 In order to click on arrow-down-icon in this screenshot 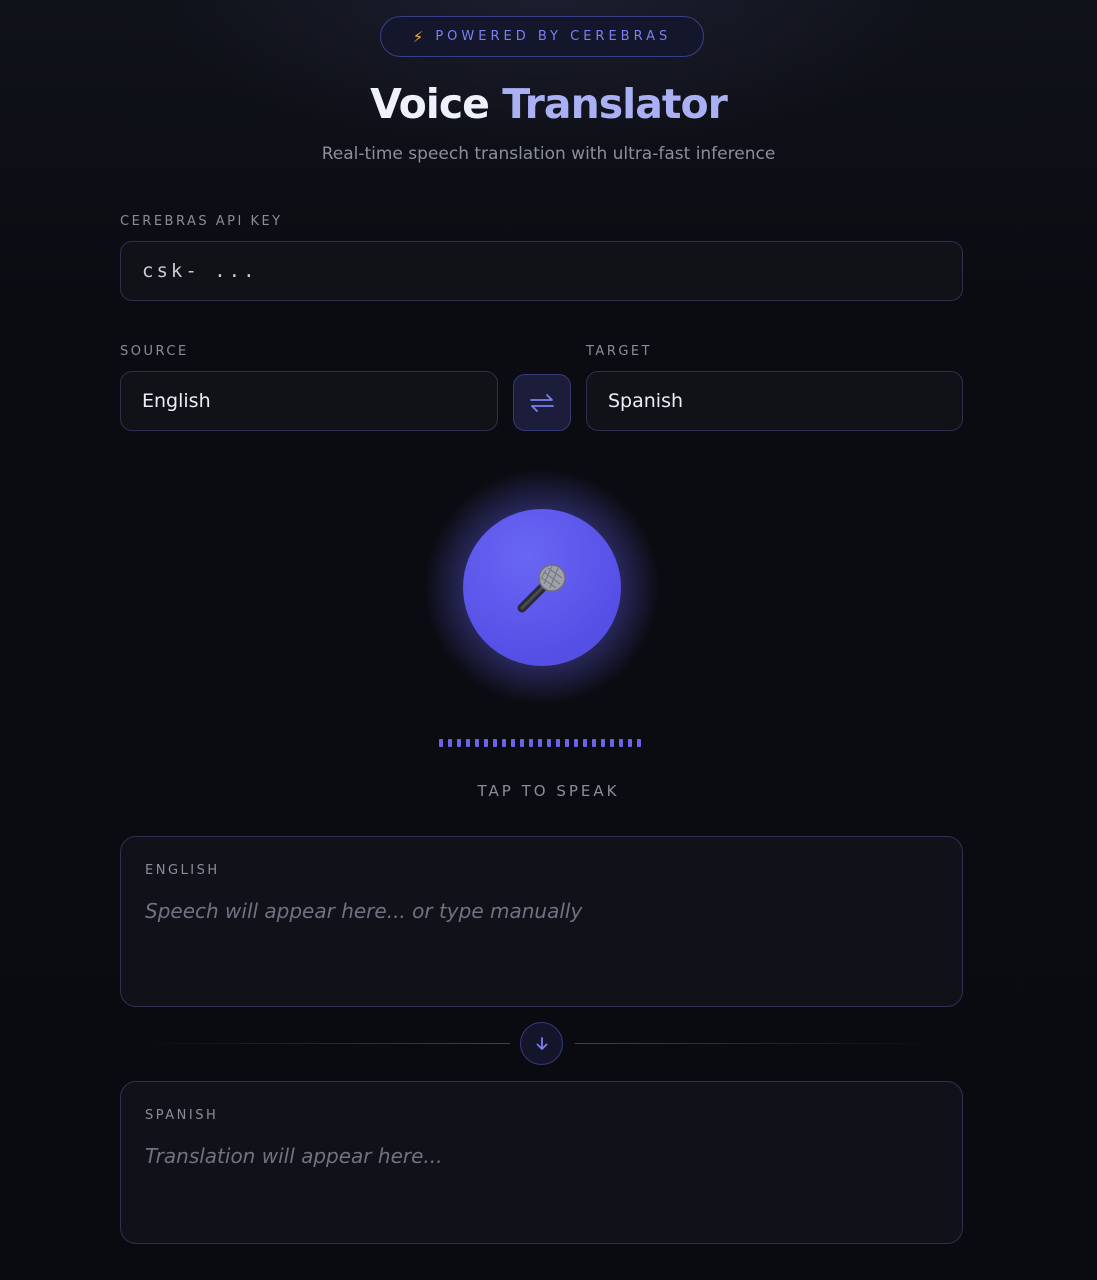, I will do `click(541, 1043)`.